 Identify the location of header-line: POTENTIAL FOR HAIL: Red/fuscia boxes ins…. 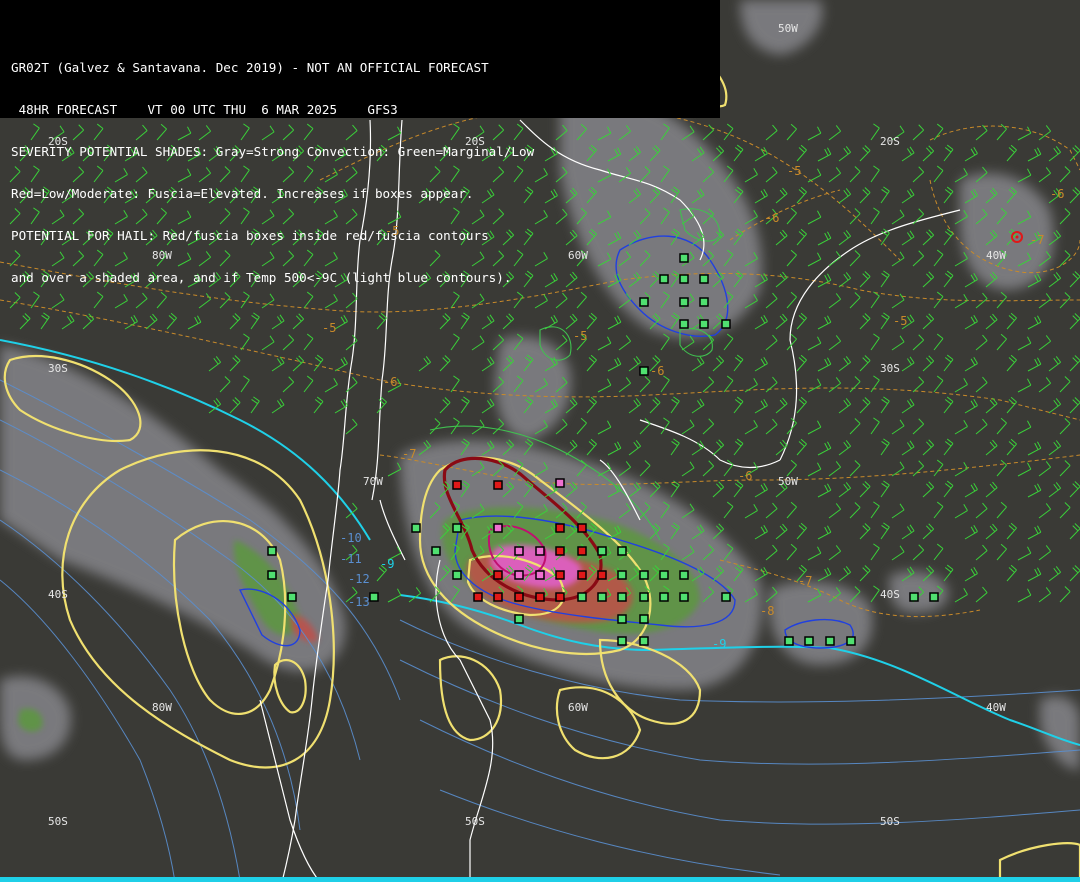
(250, 236).